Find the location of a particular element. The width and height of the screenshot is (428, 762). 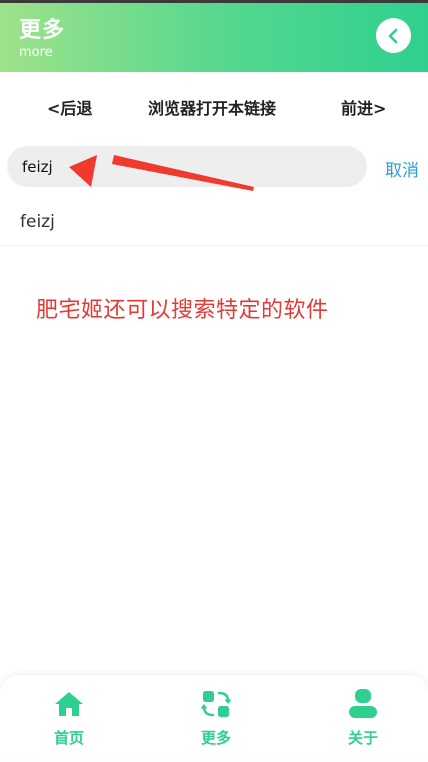

tab-about: 关于 is located at coordinates (363, 717).